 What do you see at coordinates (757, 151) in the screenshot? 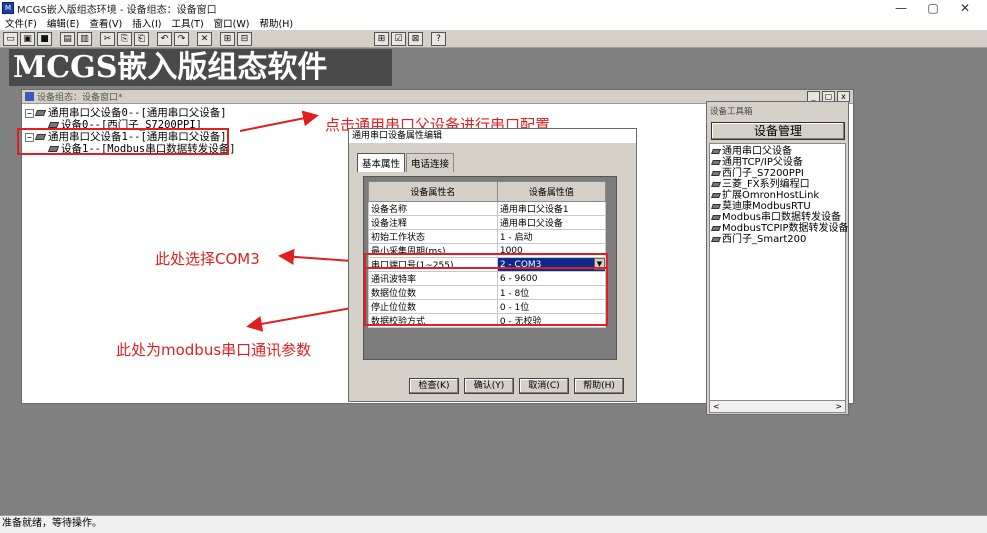
I see `list-item-label: 通用串口父设备` at bounding box center [757, 151].